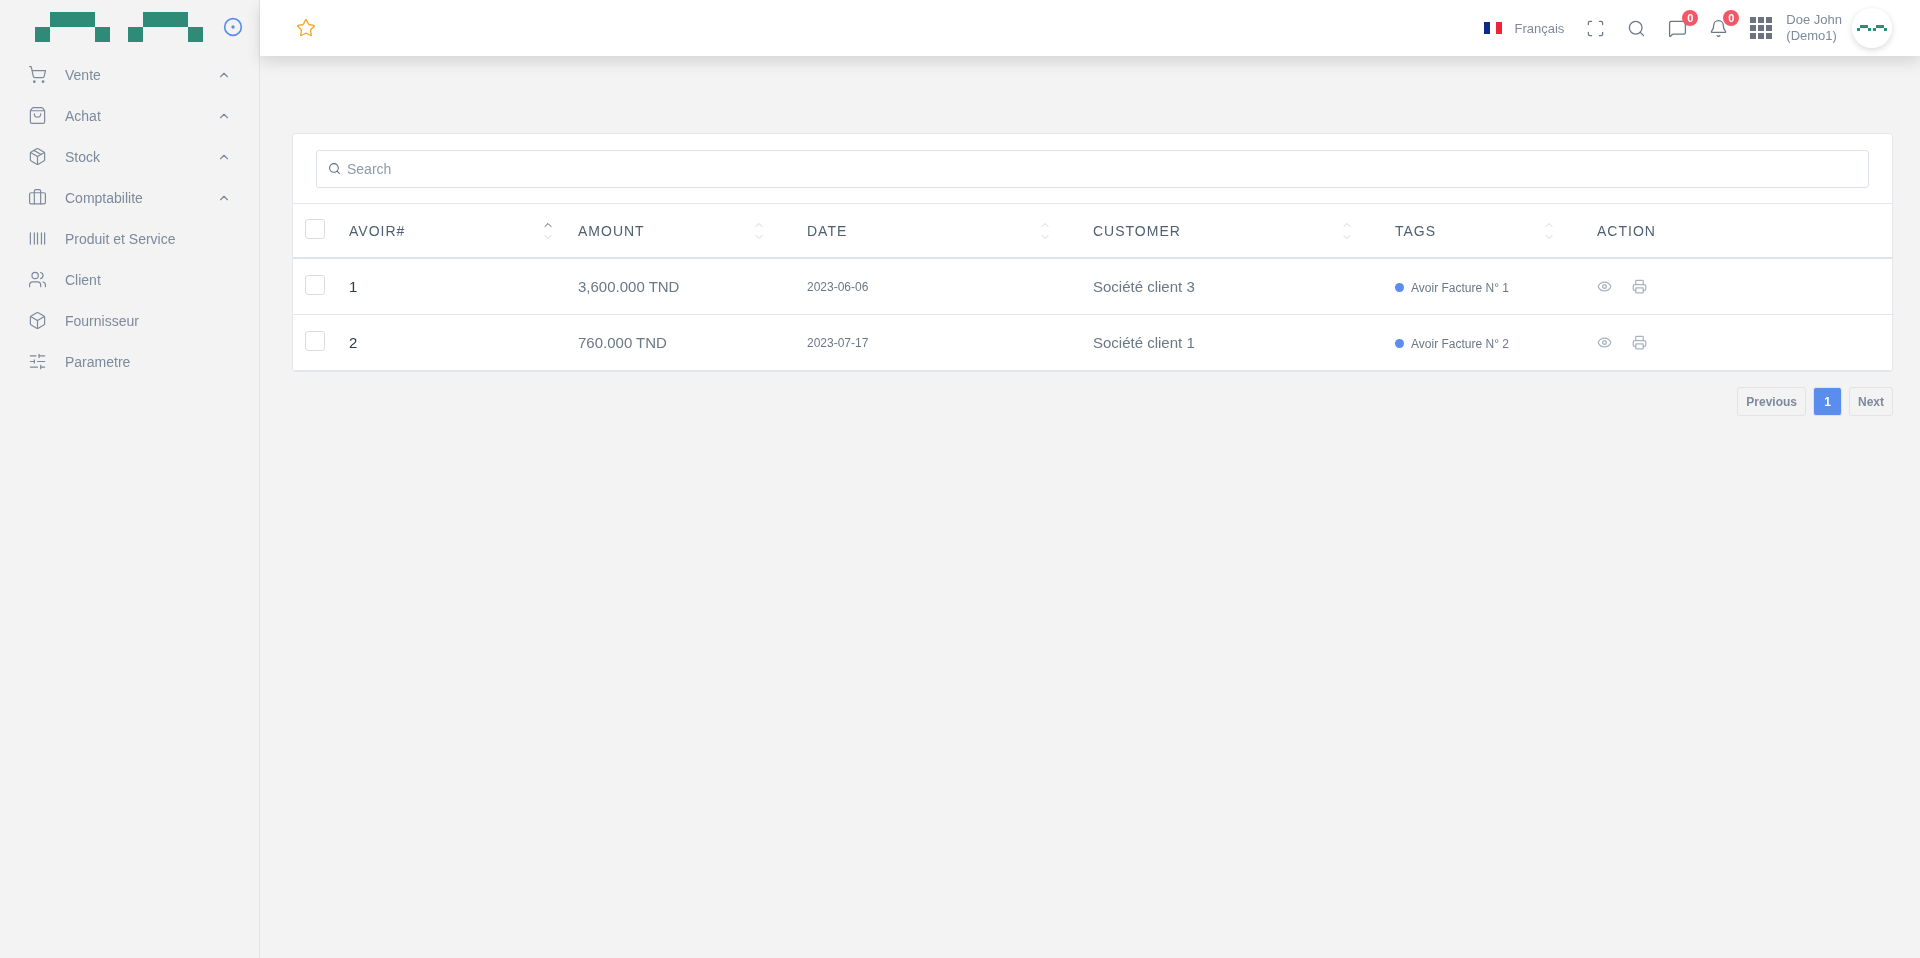 The width and height of the screenshot is (1920, 958). What do you see at coordinates (680, 286) in the screenshot?
I see `table-cell: 3,600.000 TND` at bounding box center [680, 286].